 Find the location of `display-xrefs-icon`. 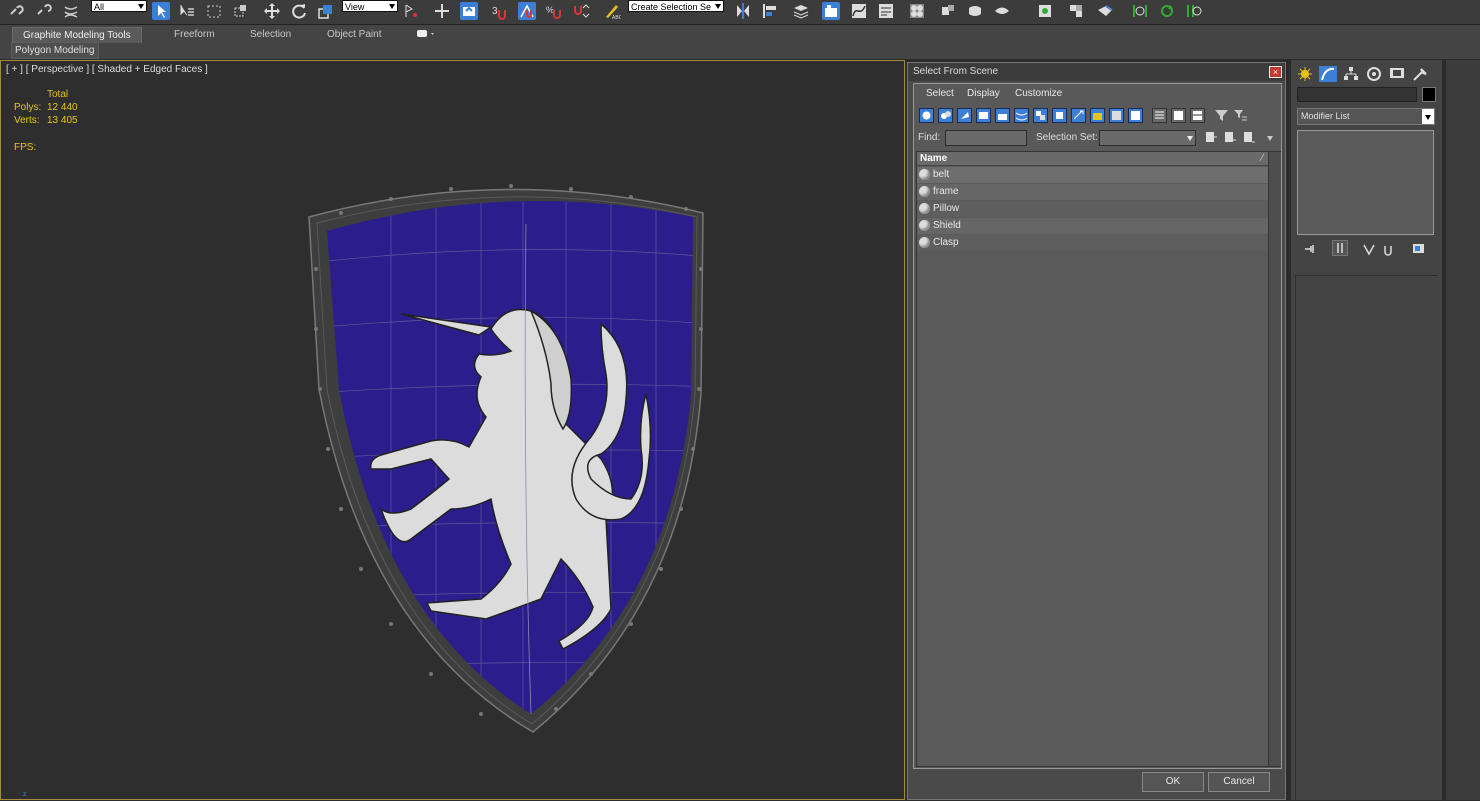

display-xrefs-icon is located at coordinates (1059, 115).